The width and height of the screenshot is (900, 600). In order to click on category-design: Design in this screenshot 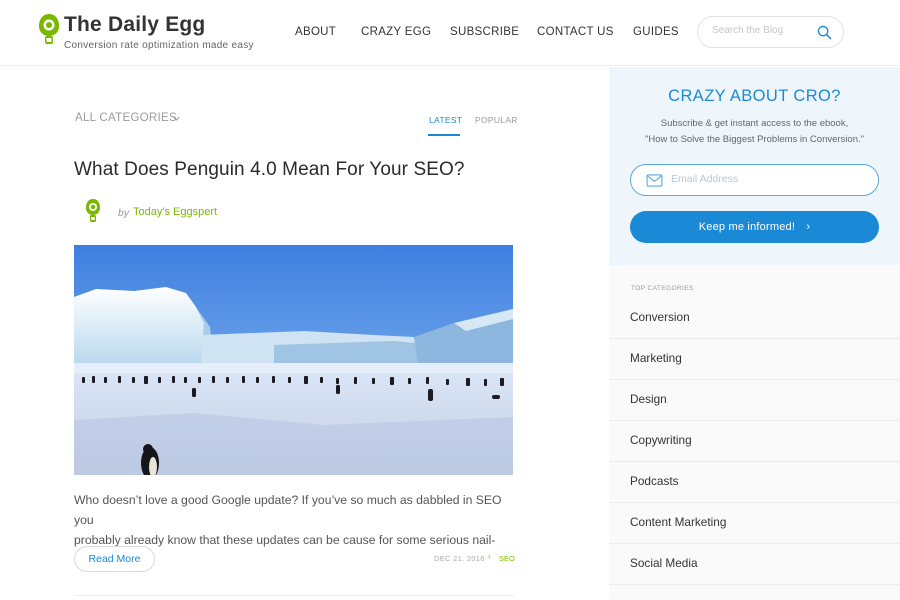, I will do `click(754, 400)`.